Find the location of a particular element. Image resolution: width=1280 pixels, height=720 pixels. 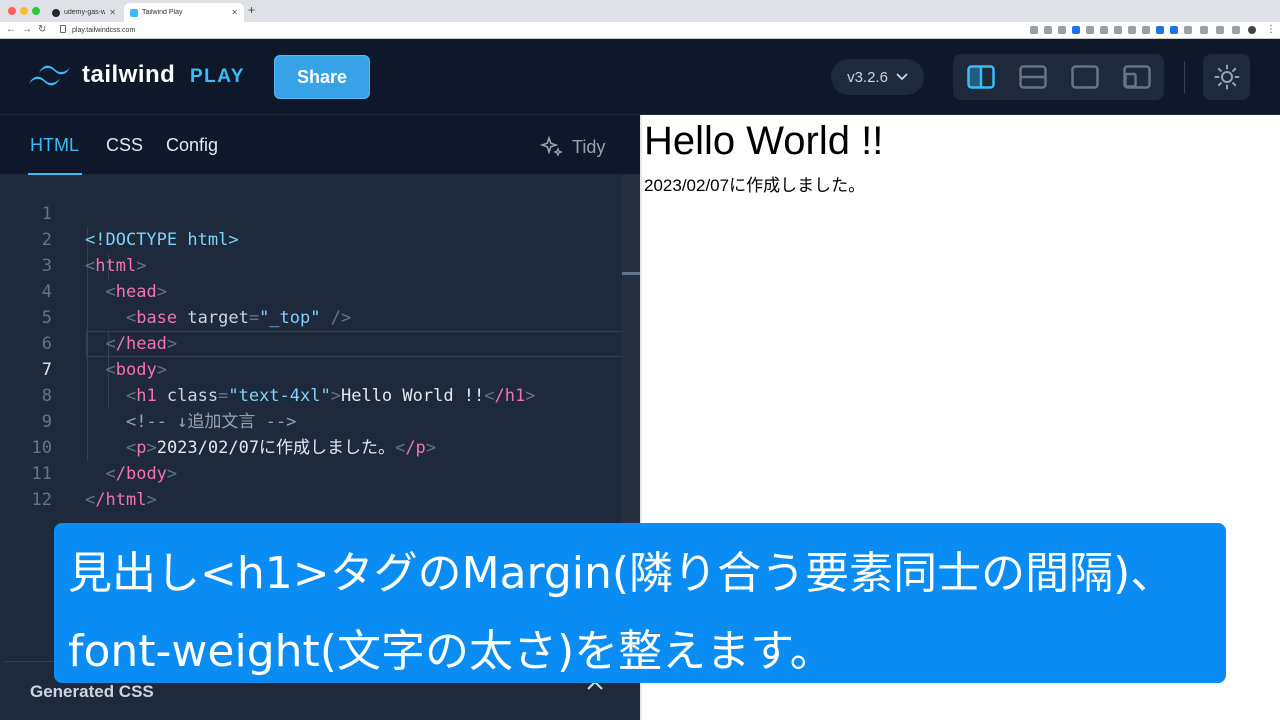

tab-css: CSS is located at coordinates (124, 145).